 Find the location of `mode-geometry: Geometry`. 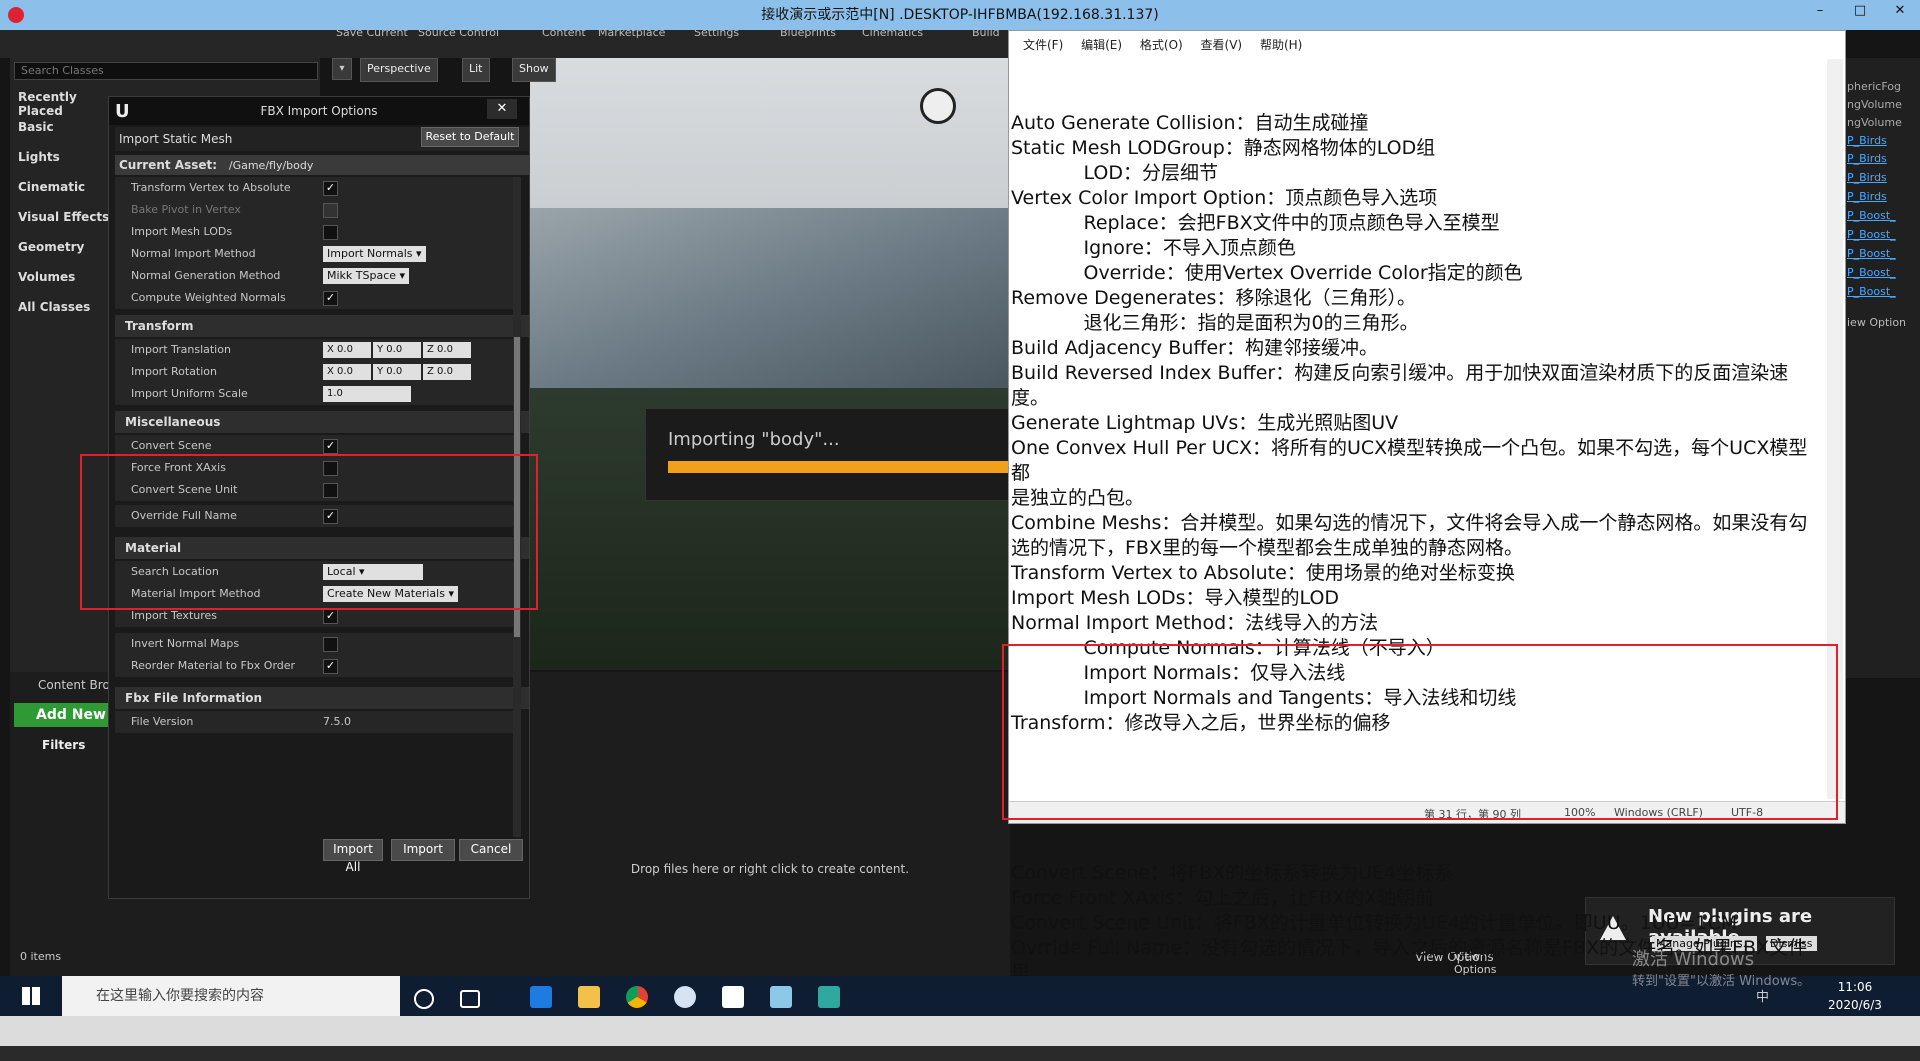

mode-geometry: Geometry is located at coordinates (68, 247).